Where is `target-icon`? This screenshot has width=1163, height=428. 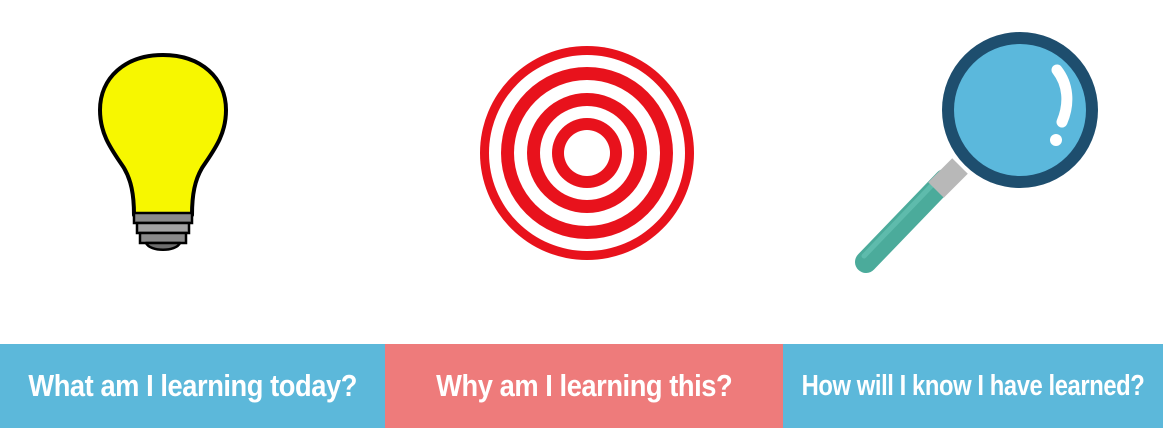 target-icon is located at coordinates (587, 153).